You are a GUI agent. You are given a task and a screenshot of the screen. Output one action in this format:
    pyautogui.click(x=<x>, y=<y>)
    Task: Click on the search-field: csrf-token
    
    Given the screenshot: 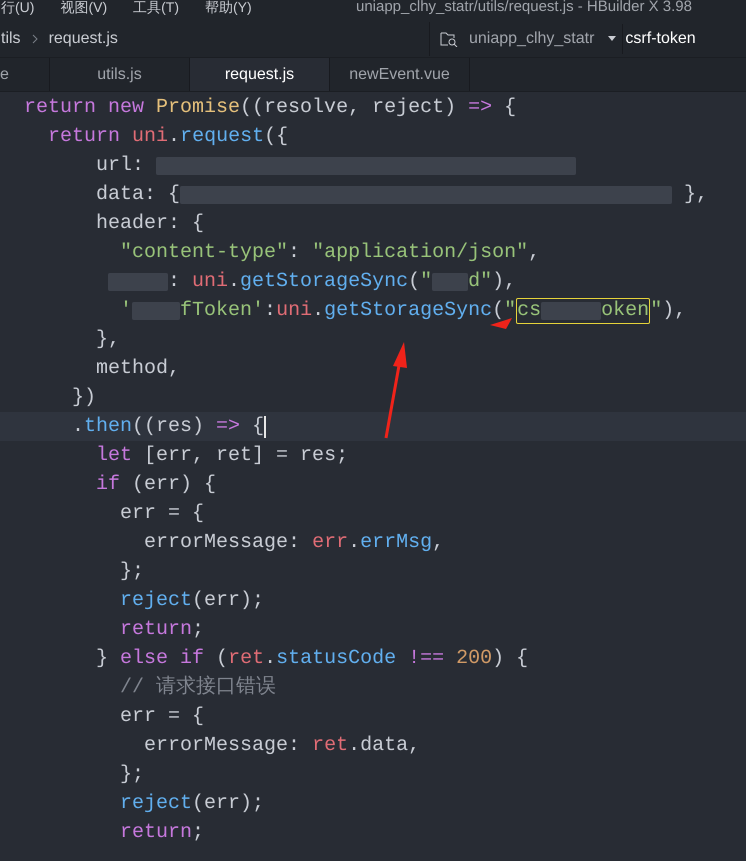 What is the action you would take?
    pyautogui.click(x=684, y=39)
    